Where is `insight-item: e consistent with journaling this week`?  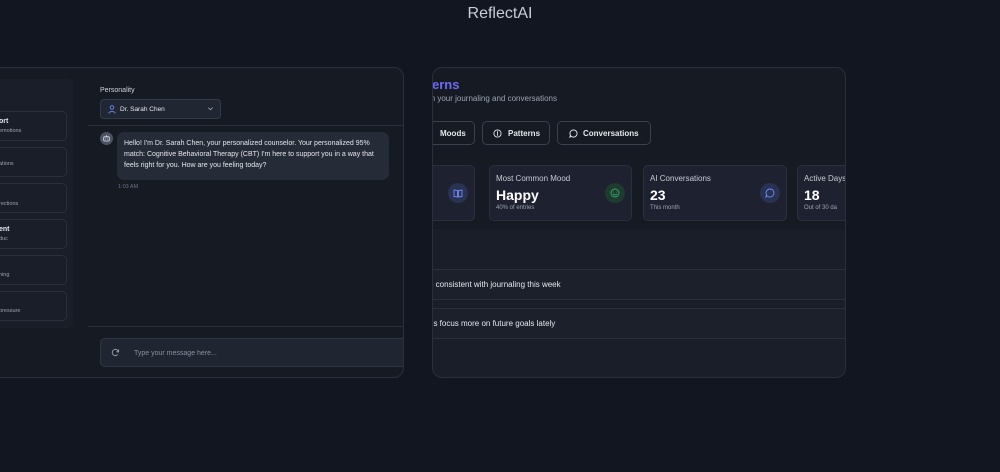
insight-item: e consistent with journaling this week is located at coordinates (638, 284).